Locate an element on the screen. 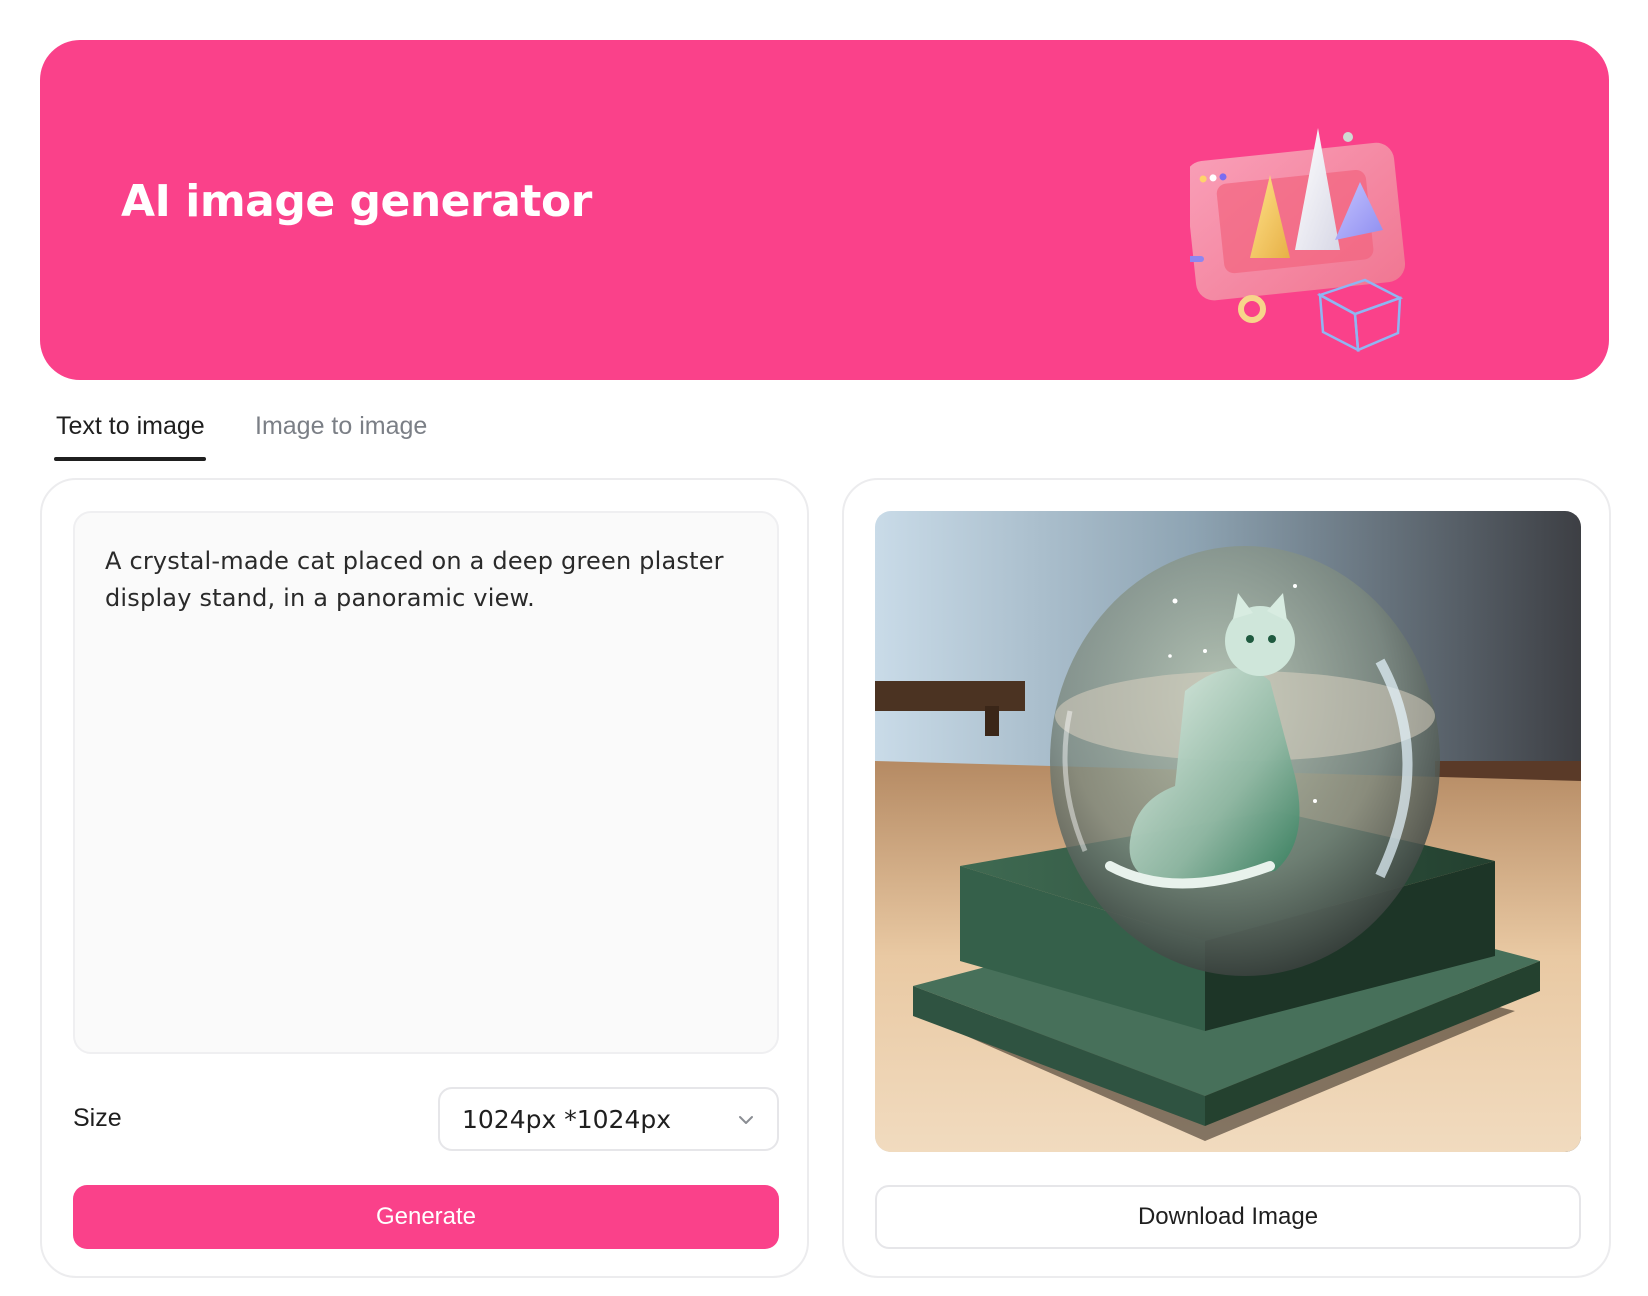 The width and height of the screenshot is (1648, 1296). download-image-button: Download Image is located at coordinates (1228, 1217).